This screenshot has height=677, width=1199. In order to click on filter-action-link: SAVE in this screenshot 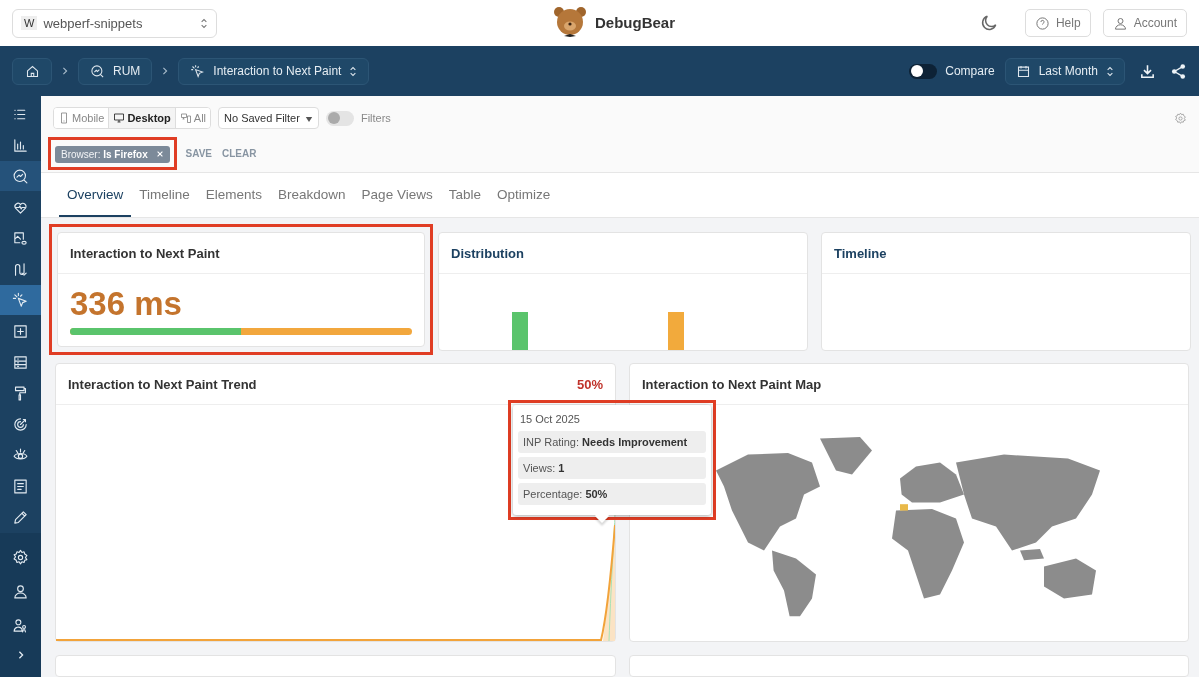, I will do `click(198, 153)`.